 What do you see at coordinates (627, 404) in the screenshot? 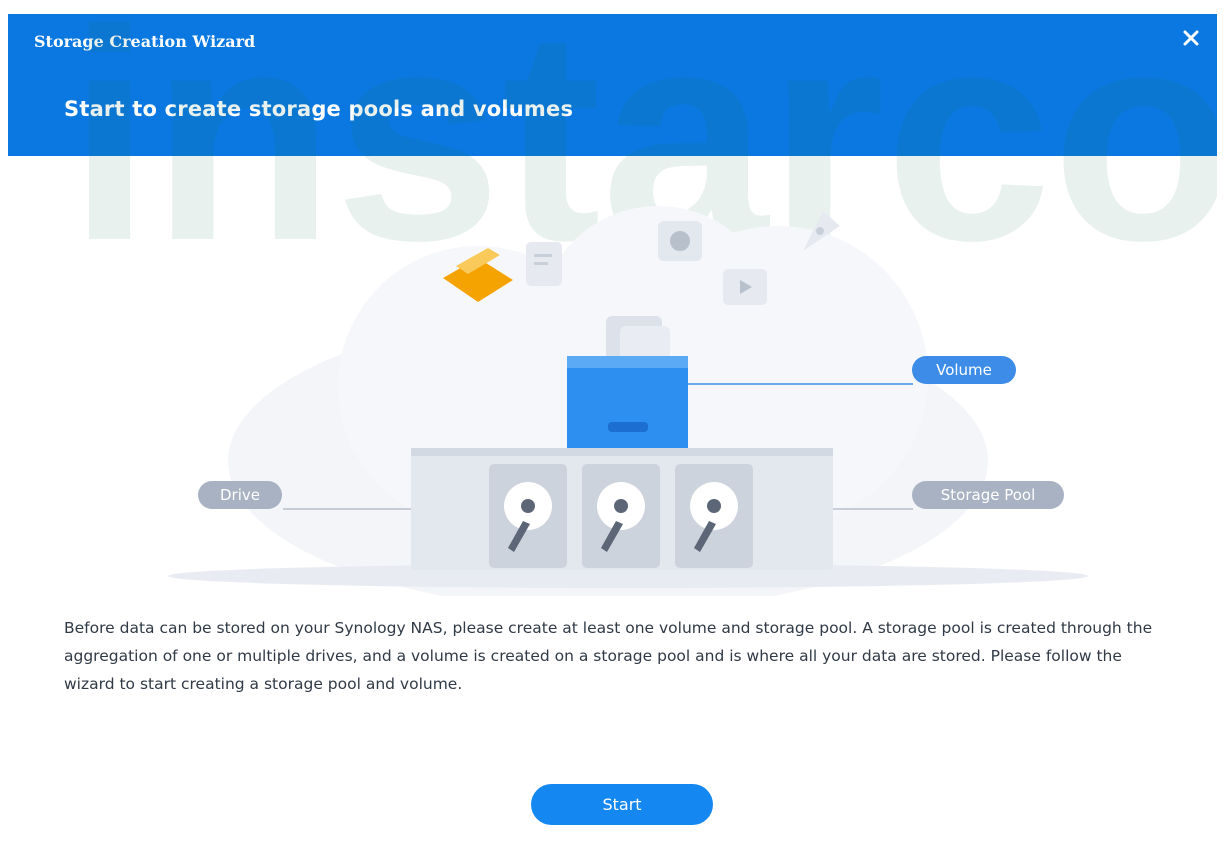
I see `volume-box` at bounding box center [627, 404].